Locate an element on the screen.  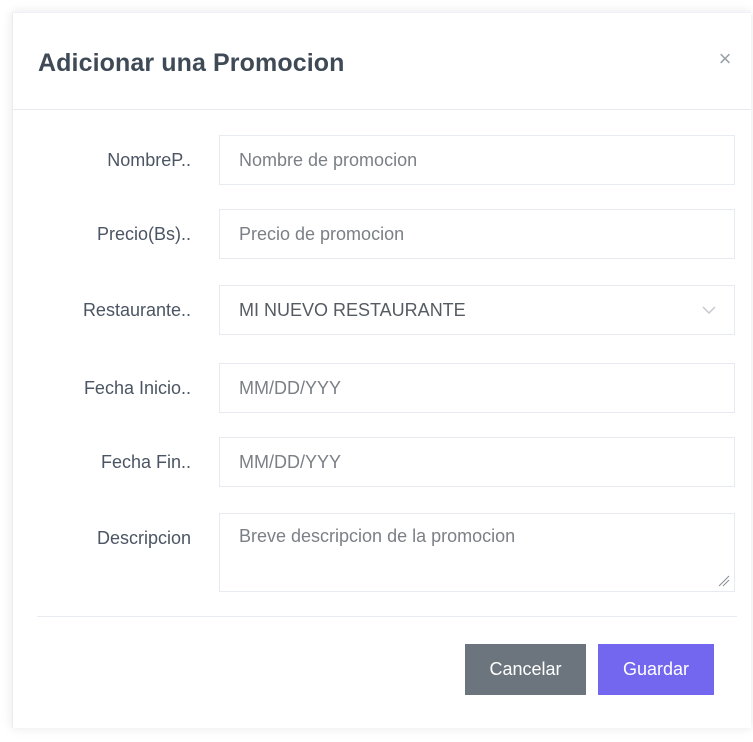
restaurante-selected-value: MI NUEVO RESTAURANTE is located at coordinates (352, 310).